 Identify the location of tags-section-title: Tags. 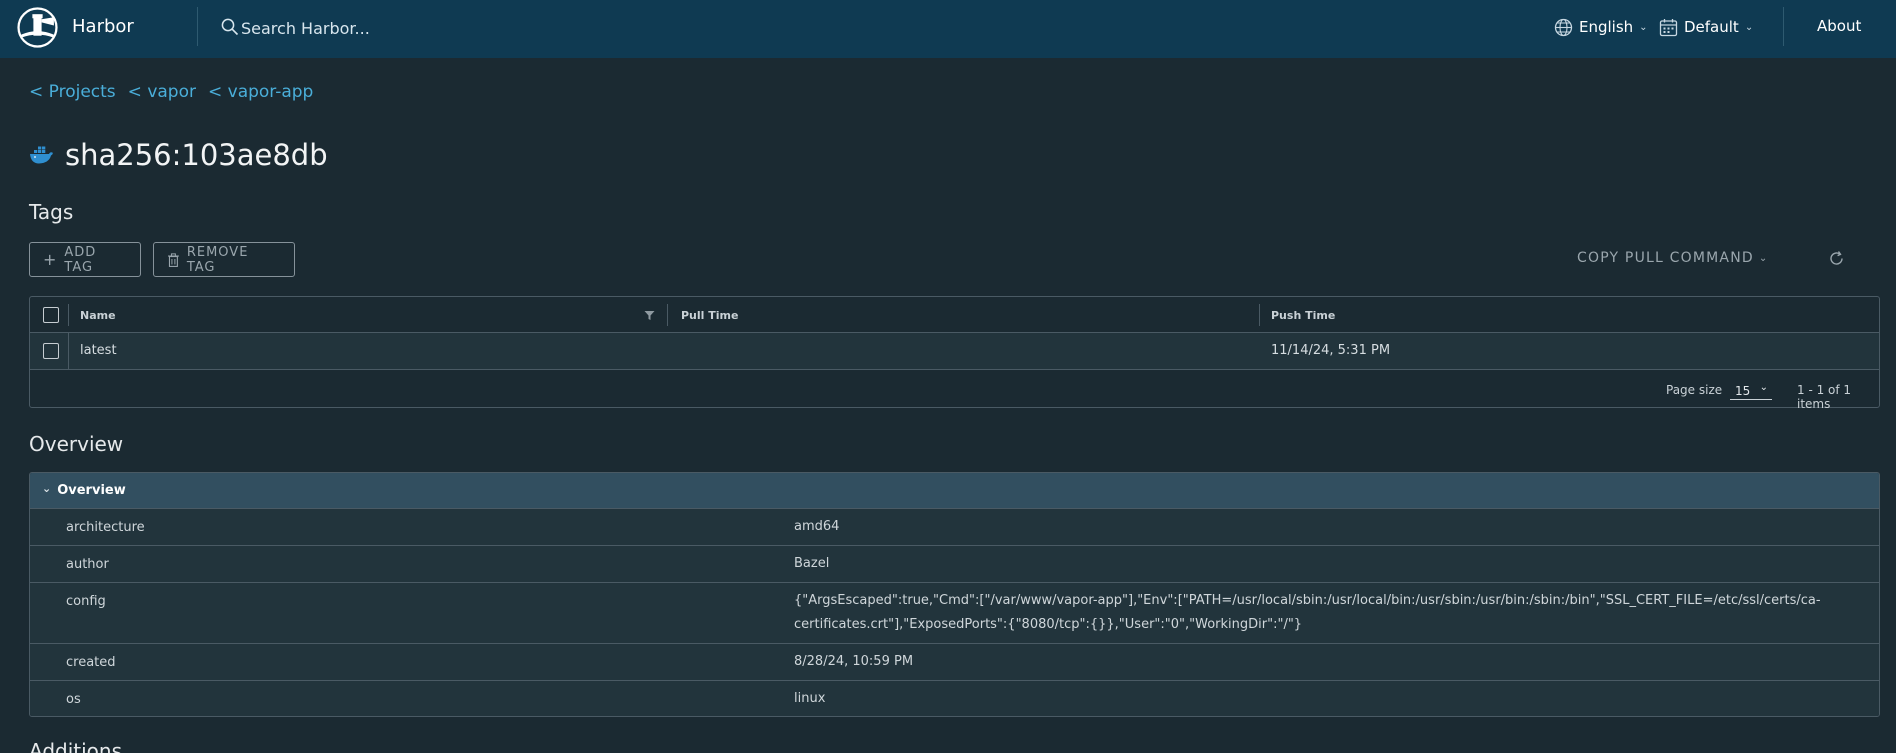
(51, 212).